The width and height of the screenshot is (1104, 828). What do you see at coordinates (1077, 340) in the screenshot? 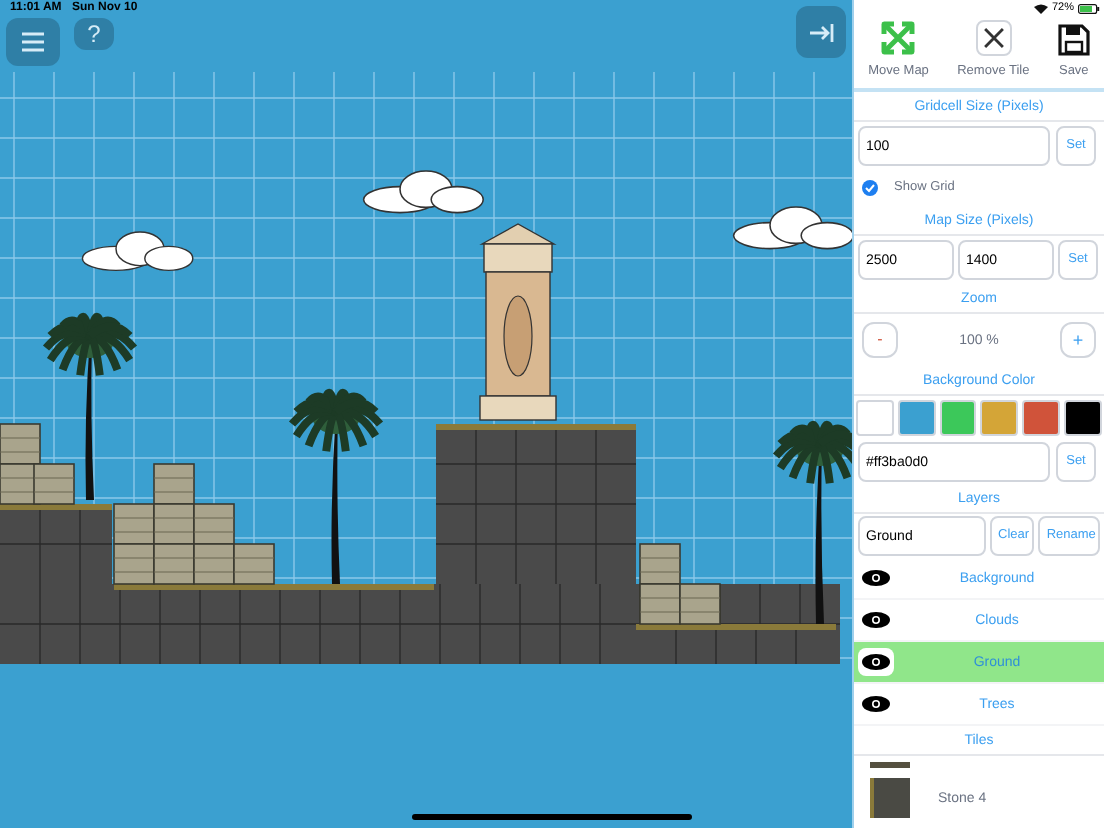
I see `zoom-in-button: +` at bounding box center [1077, 340].